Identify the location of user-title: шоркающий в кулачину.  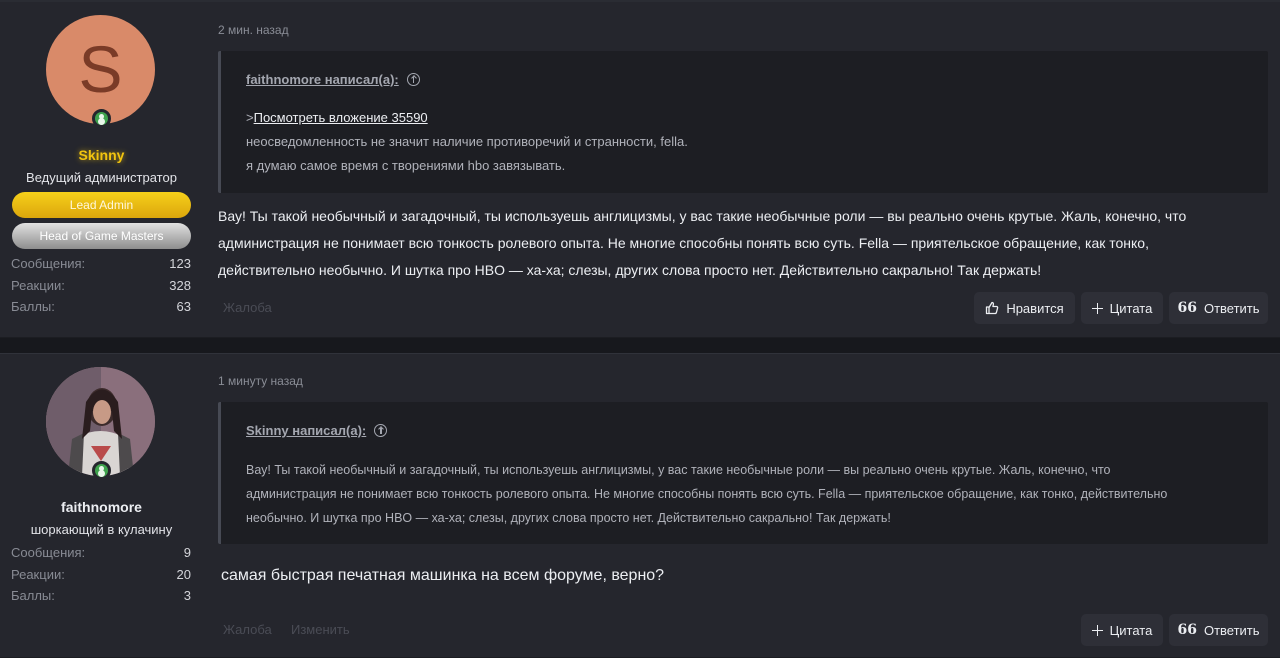
(101, 529).